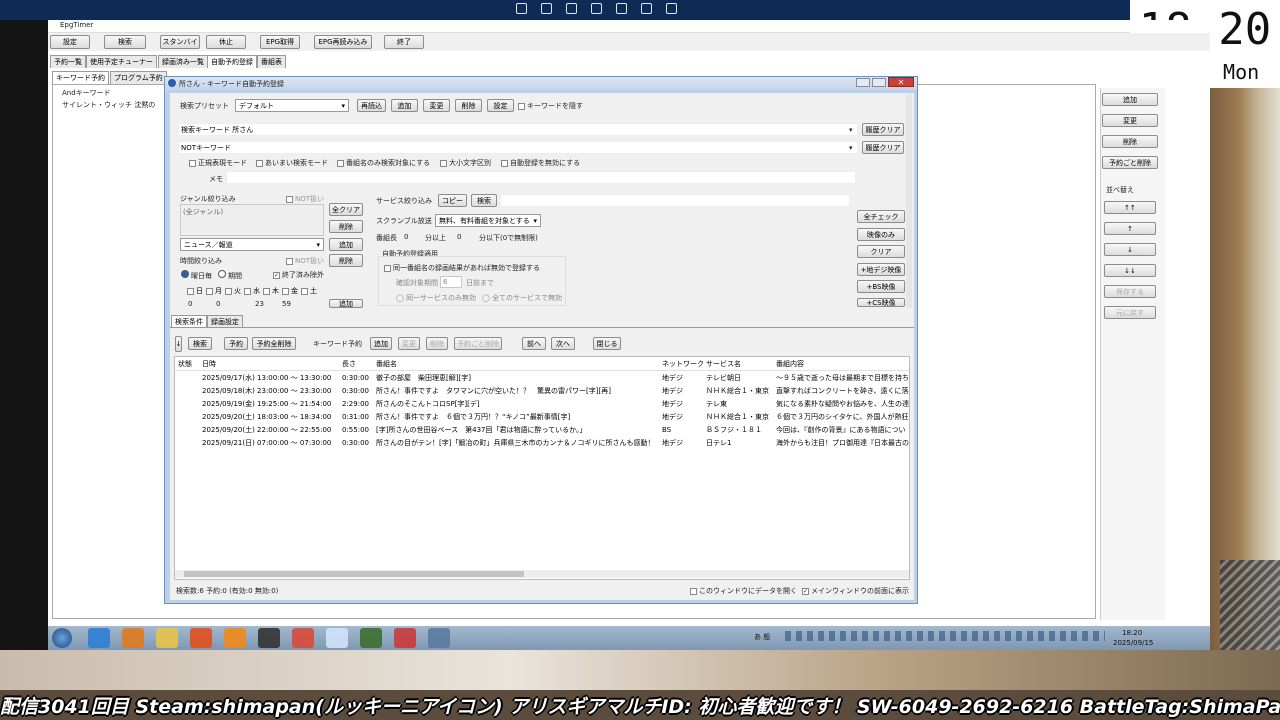 This screenshot has height=720, width=1280. Describe the element at coordinates (881, 302) in the screenshot. I see `cs-video-button: +CS映像` at that location.